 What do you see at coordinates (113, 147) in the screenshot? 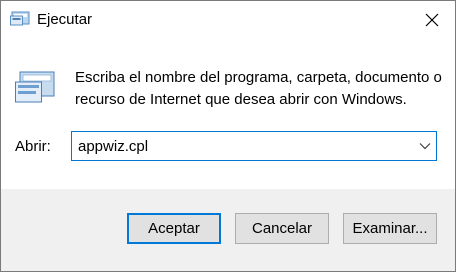
I see `open-input: appwiz.cpl` at bounding box center [113, 147].